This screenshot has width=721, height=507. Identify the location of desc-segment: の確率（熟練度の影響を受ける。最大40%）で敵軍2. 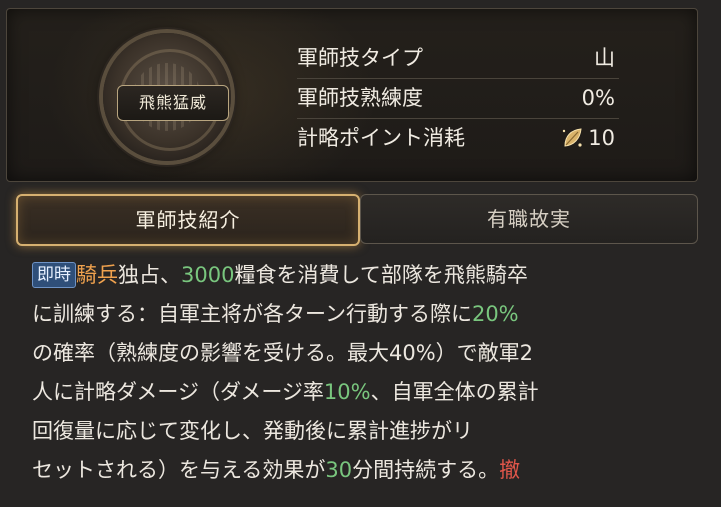
(283, 353).